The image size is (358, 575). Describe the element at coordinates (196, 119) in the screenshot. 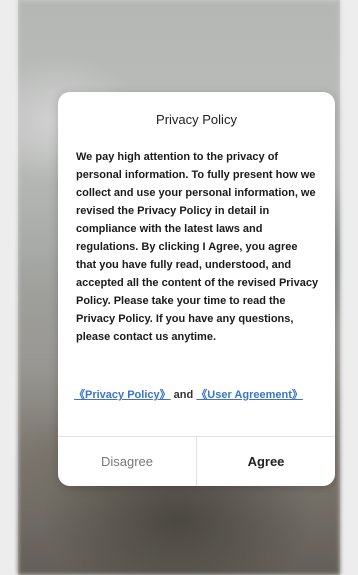

I see `dialog-title: Privacy Policy` at that location.